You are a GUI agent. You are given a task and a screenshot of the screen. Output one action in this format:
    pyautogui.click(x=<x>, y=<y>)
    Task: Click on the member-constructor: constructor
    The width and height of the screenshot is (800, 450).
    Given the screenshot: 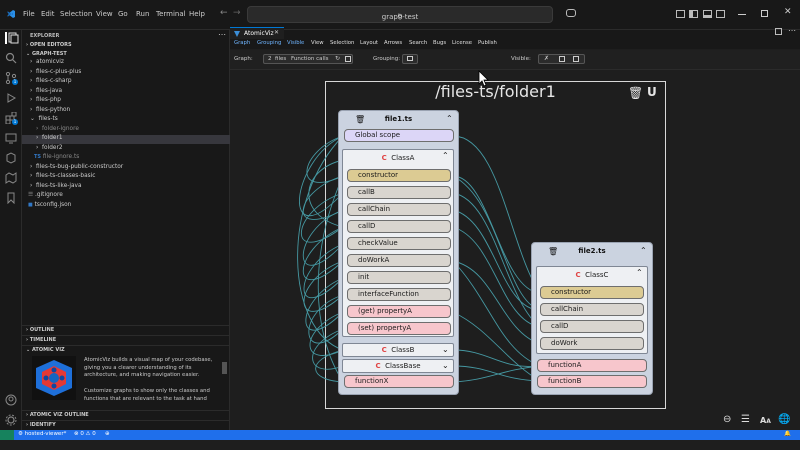 What is the action you would take?
    pyautogui.click(x=399, y=175)
    